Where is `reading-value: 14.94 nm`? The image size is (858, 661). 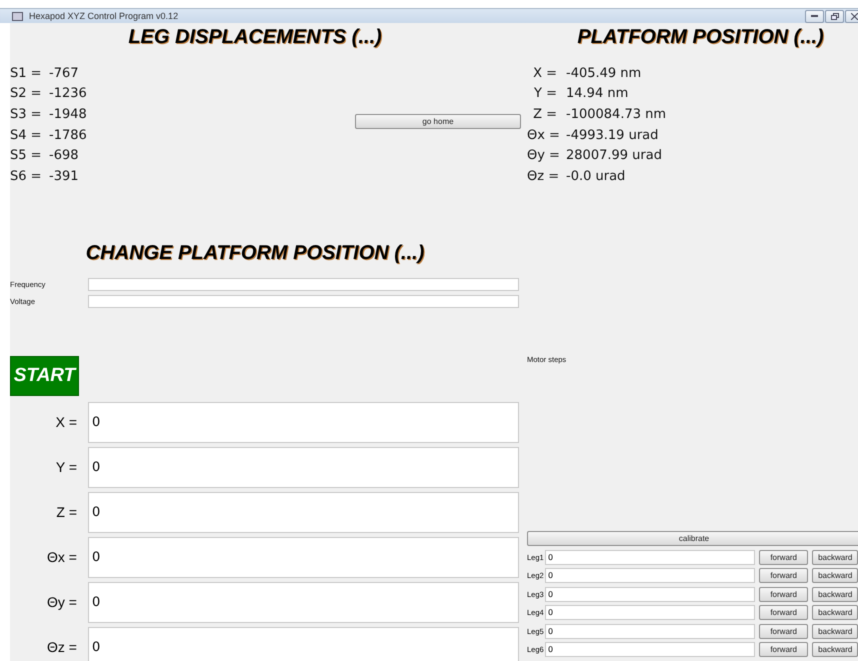
reading-value: 14.94 nm is located at coordinates (597, 94).